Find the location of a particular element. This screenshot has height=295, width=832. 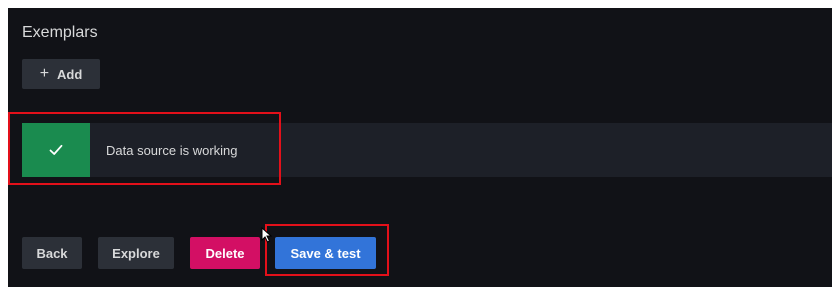

checkmark-icon is located at coordinates (56, 149).